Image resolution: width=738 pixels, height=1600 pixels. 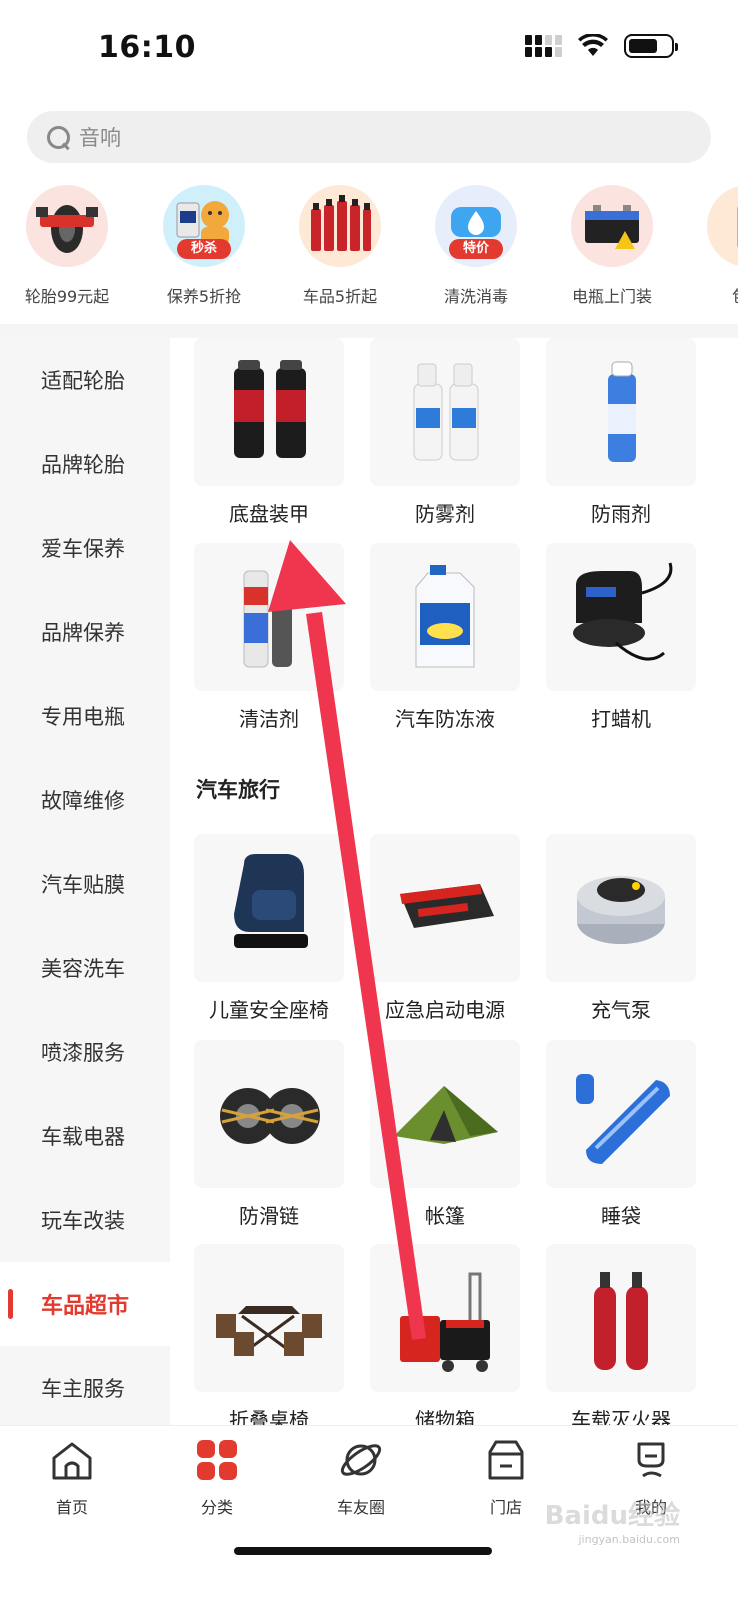 What do you see at coordinates (476, 249) in the screenshot?
I see `promo-badge: 特价` at bounding box center [476, 249].